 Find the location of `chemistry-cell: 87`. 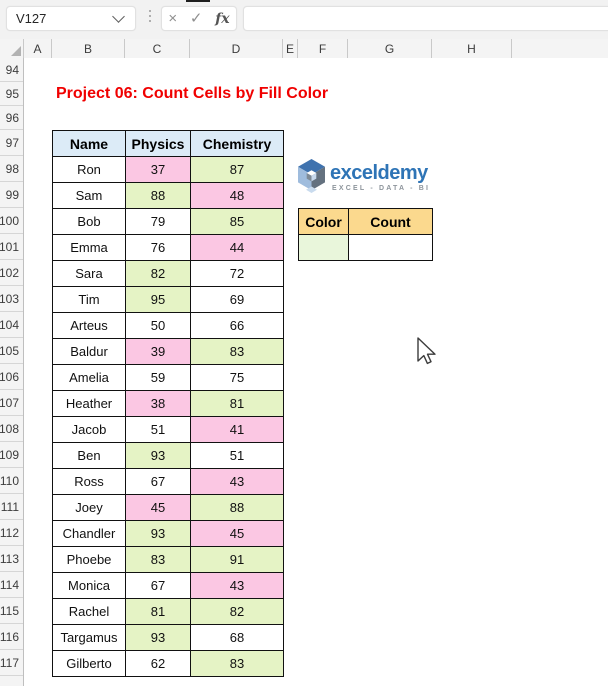

chemistry-cell: 87 is located at coordinates (237, 169).